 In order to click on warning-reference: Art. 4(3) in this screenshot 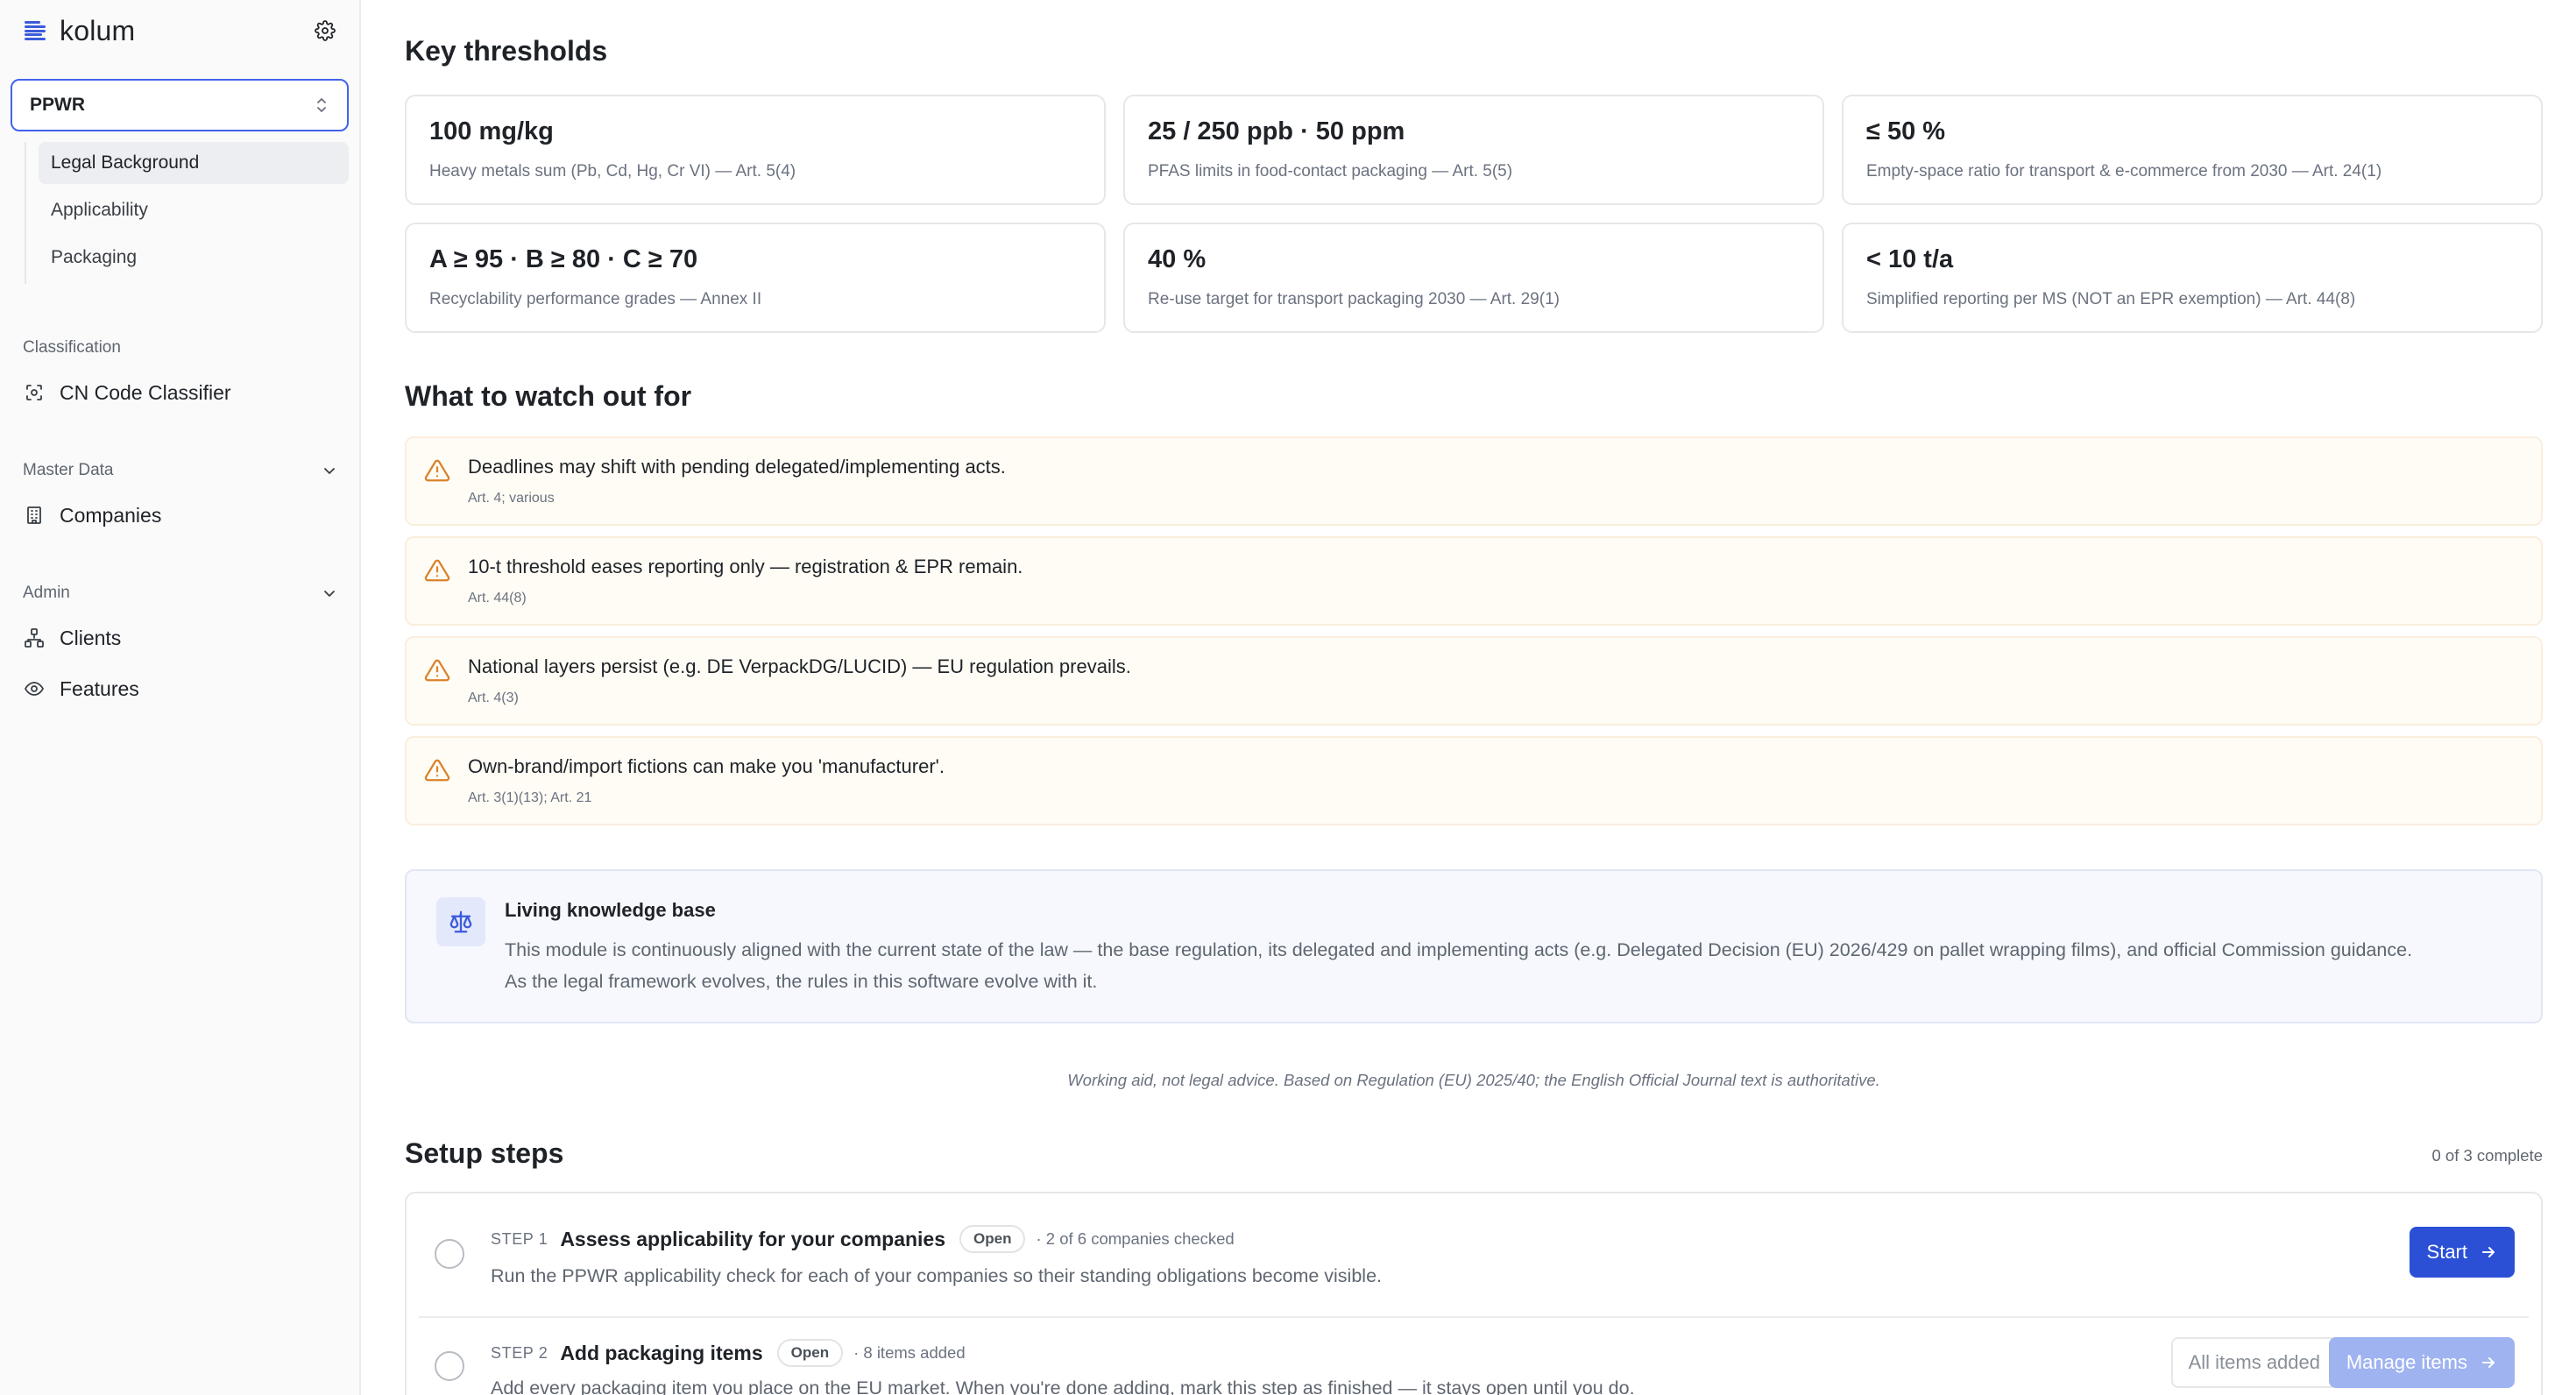, I will do `click(493, 697)`.